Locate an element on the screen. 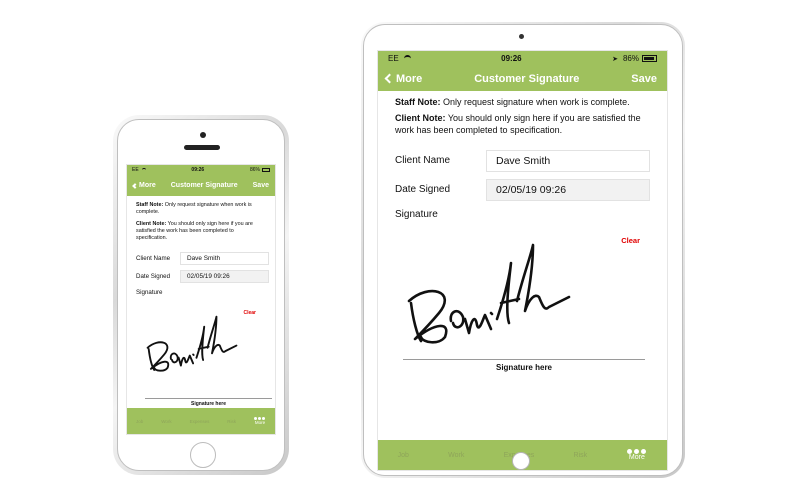 This screenshot has width=800, height=500. tab-bar: Job Work Expenses Risk More is located at coordinates (201, 421).